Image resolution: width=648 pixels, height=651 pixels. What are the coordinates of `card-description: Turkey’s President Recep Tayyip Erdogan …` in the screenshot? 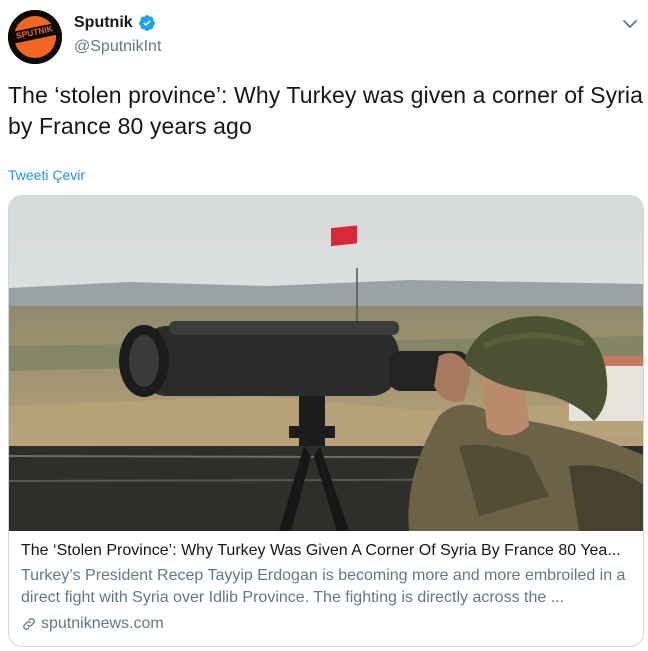 It's located at (323, 586).